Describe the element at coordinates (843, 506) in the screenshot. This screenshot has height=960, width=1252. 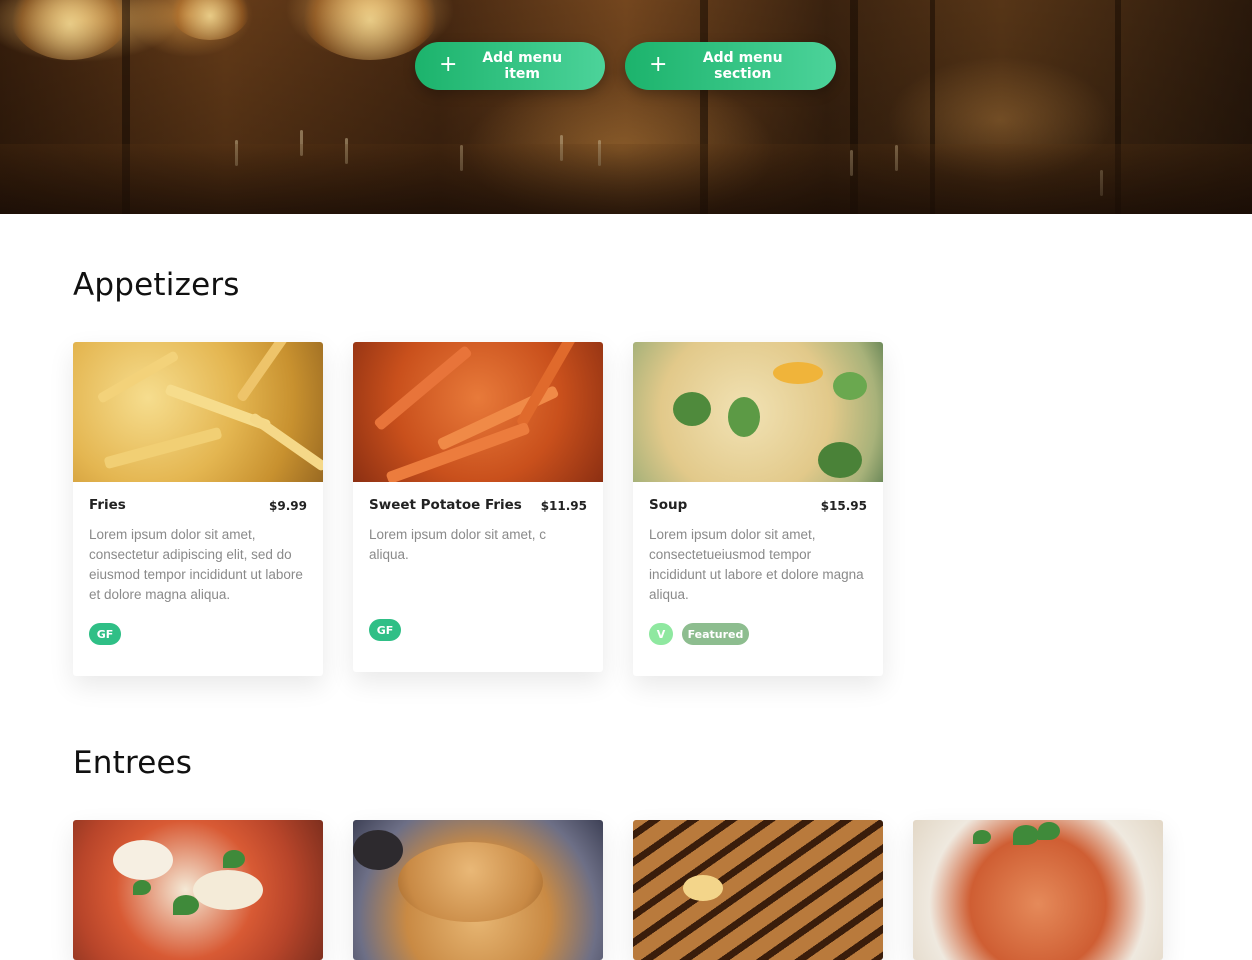
I see `item-price: $15.95` at that location.